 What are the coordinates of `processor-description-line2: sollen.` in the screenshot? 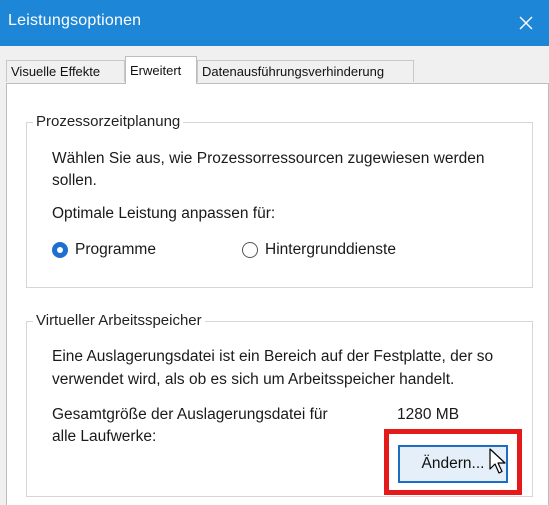 It's located at (74, 180).